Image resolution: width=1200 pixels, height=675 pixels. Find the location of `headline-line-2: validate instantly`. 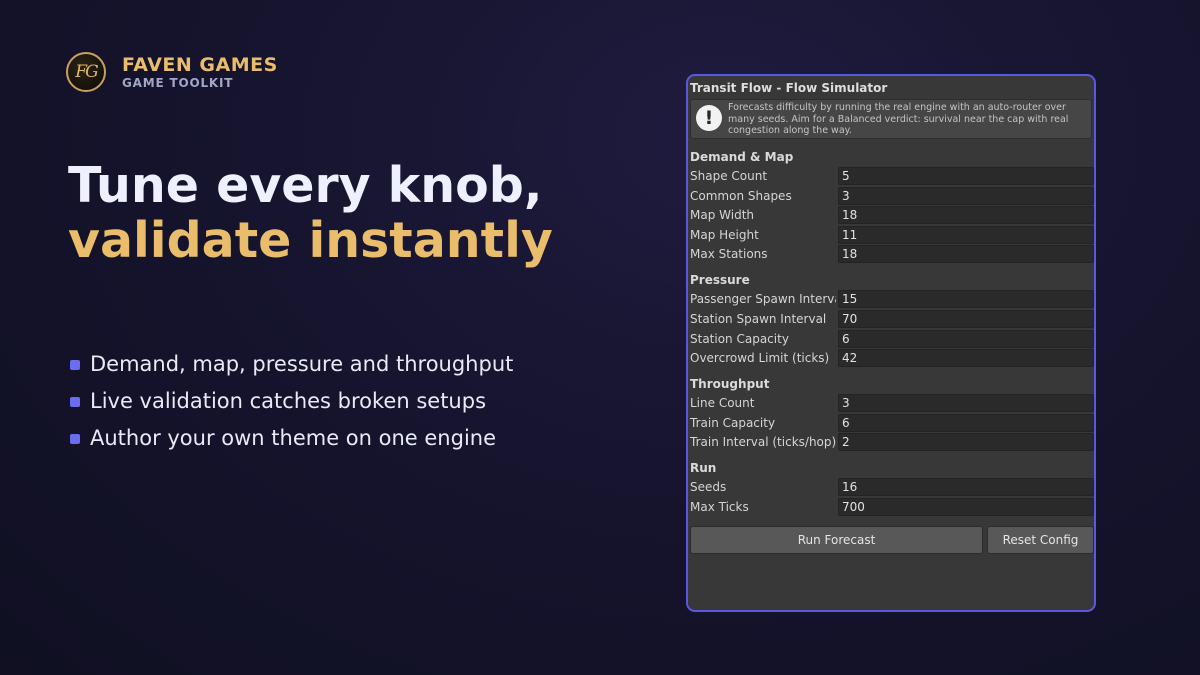

headline-line-2: validate instantly is located at coordinates (310, 240).